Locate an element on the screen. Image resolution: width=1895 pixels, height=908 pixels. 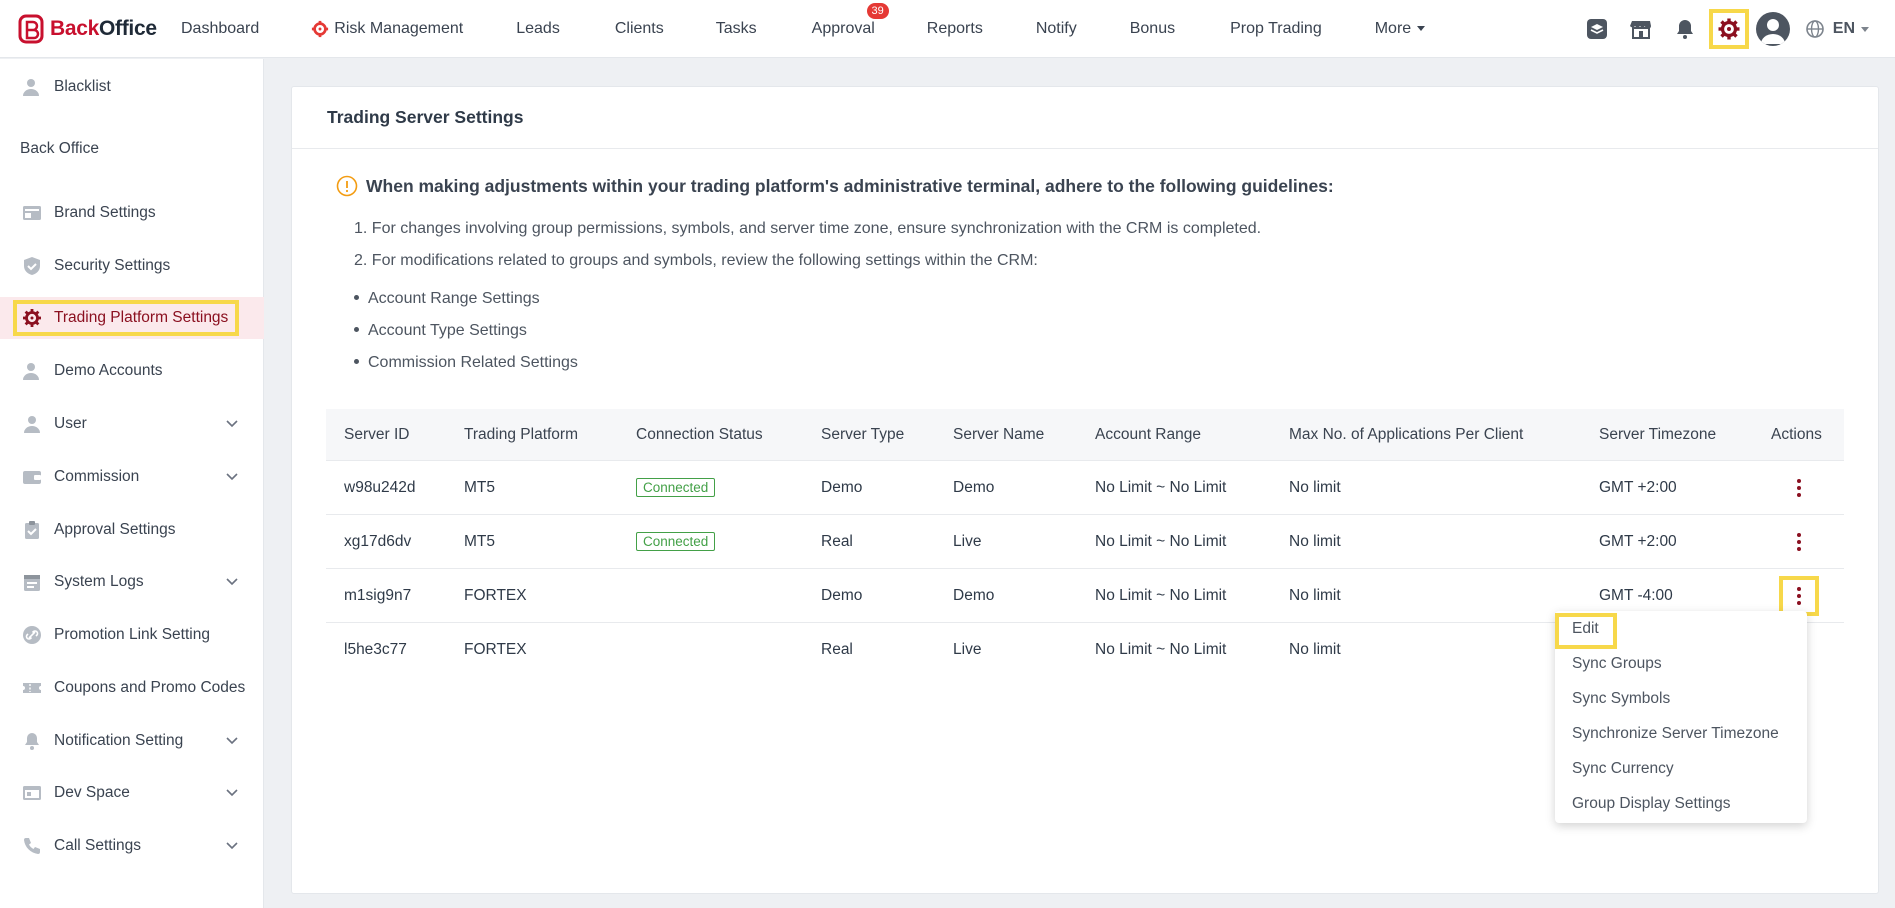
sidebar-item-trading-platform-settings: Trading Platform Settings is located at coordinates (132, 318).